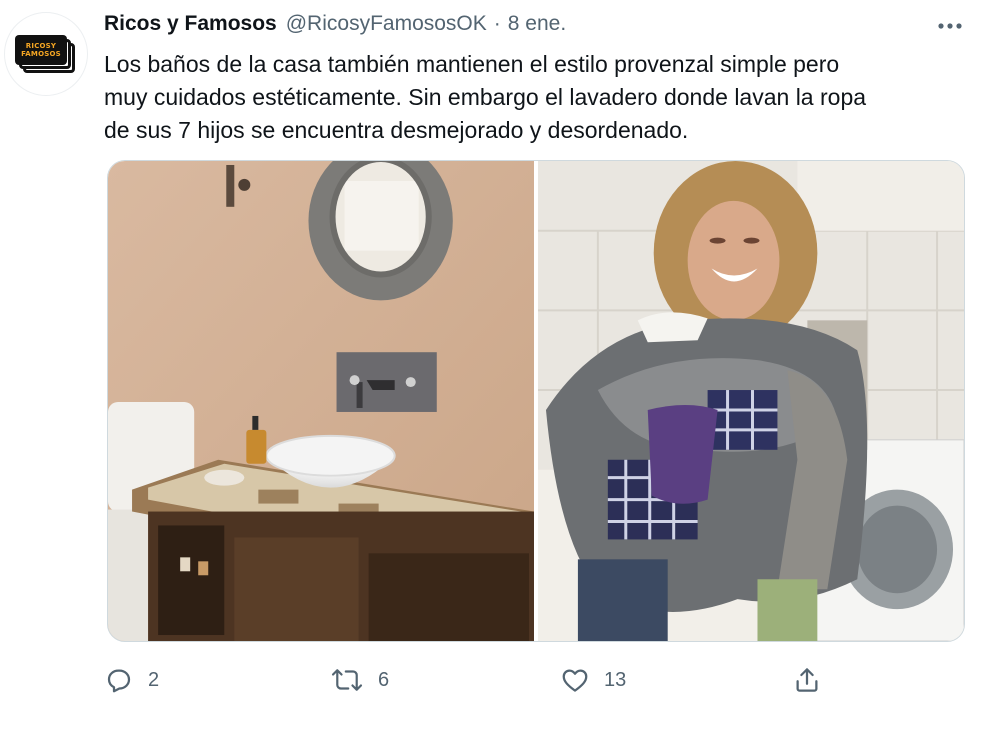 This screenshot has width=989, height=732. What do you see at coordinates (386, 24) in the screenshot?
I see `author-handle: @RicosyFamososOK` at bounding box center [386, 24].